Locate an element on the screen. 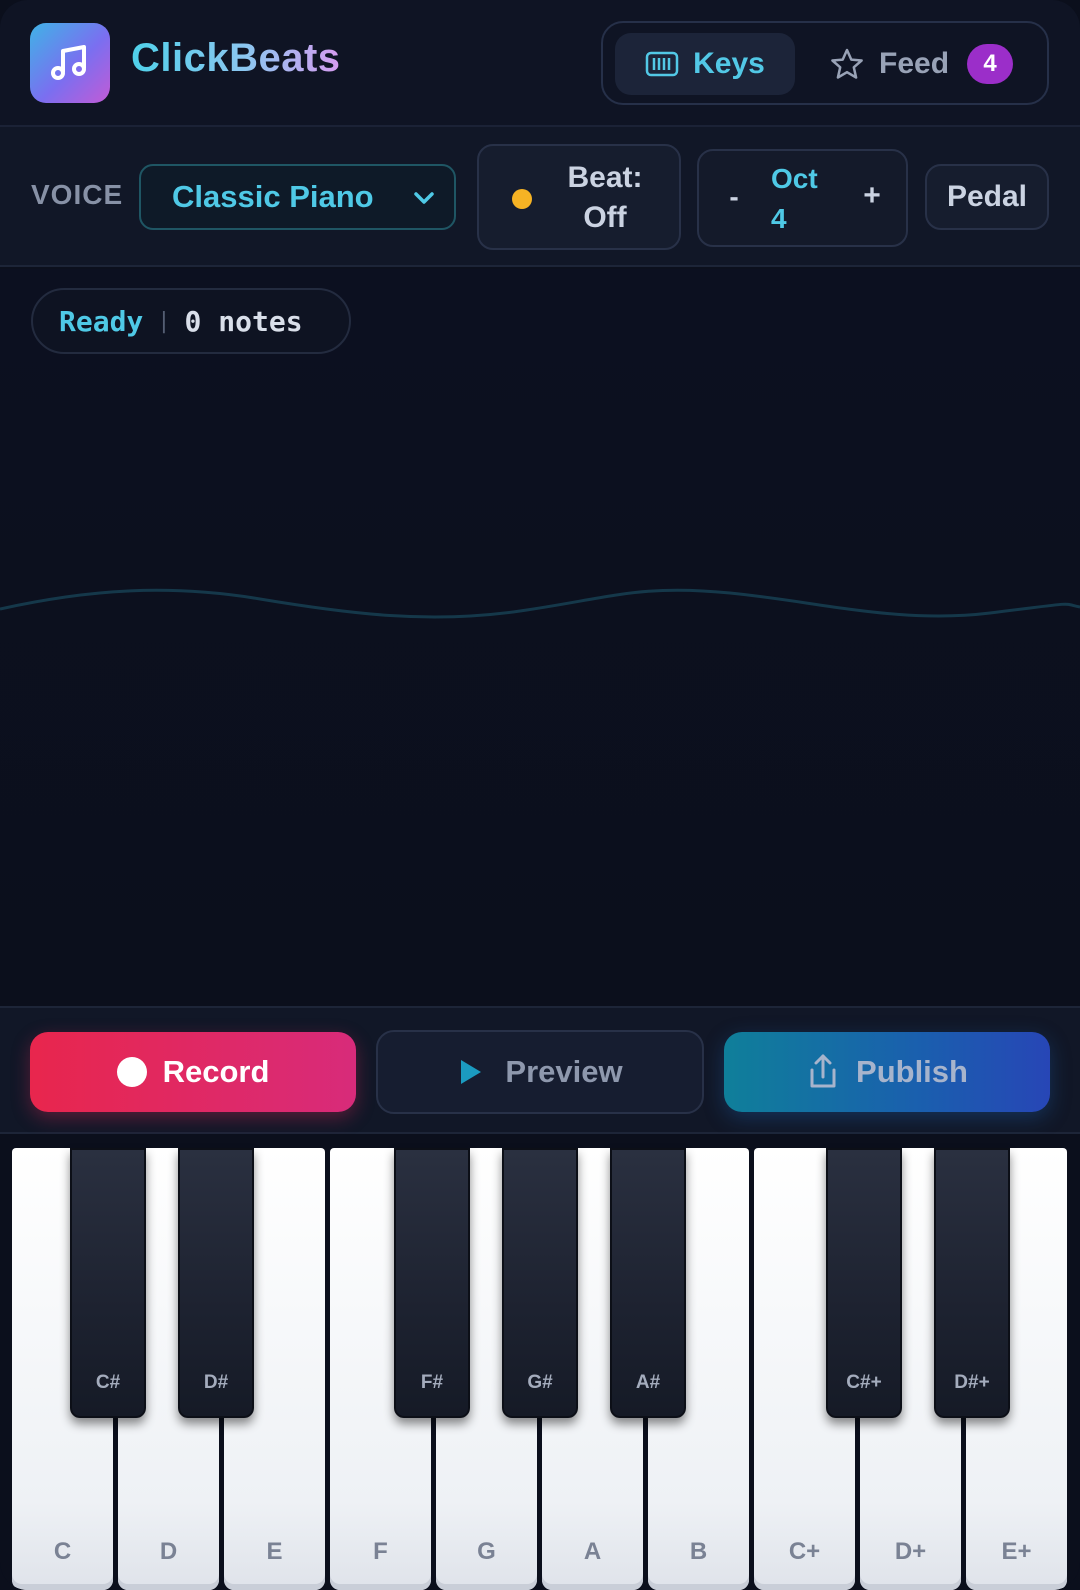 The width and height of the screenshot is (1080, 1590). key-label: F# is located at coordinates (432, 1382).